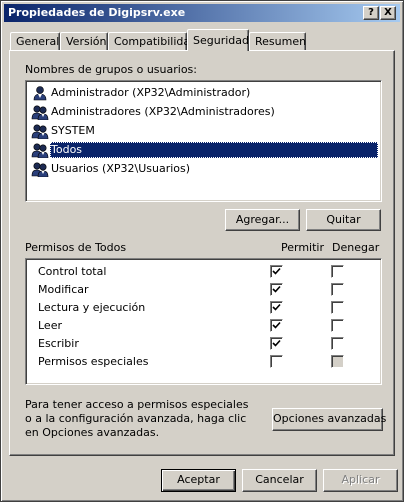 The image size is (404, 502). Describe the element at coordinates (204, 290) in the screenshot. I see `permission-row: Modificar` at that location.